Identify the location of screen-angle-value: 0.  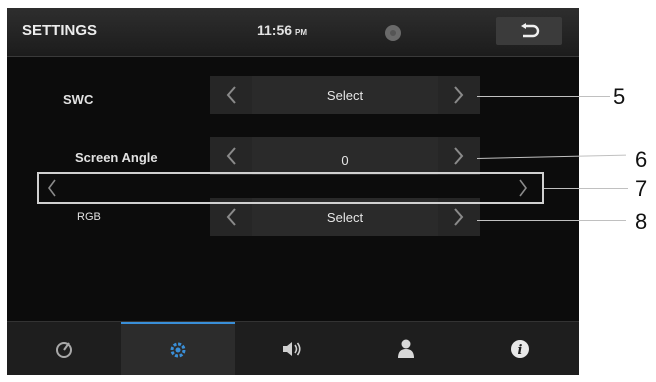
(345, 156).